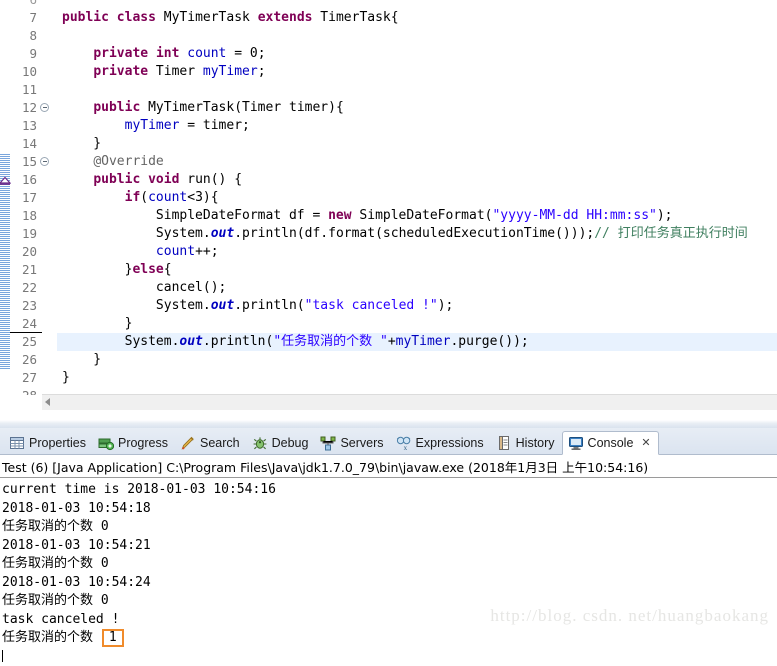 The height and width of the screenshot is (666, 777). What do you see at coordinates (417, 306) in the screenshot?
I see `code-text: System.out.println("task canceled !");` at bounding box center [417, 306].